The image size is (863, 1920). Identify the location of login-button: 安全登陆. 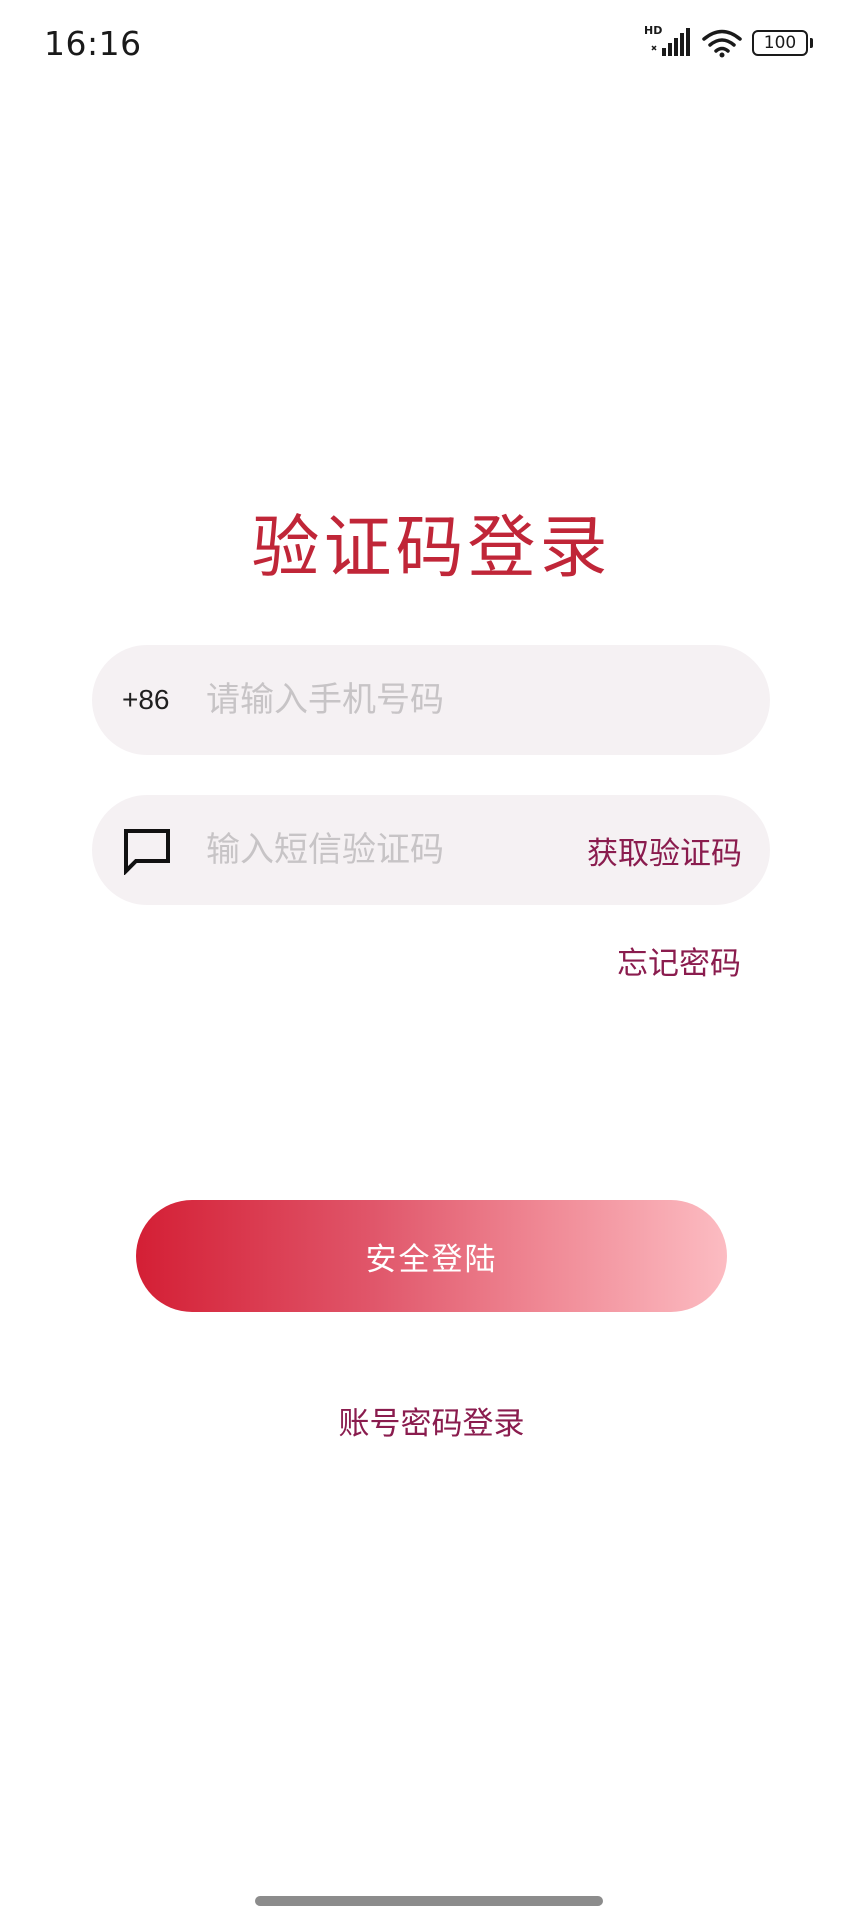
(431, 1256).